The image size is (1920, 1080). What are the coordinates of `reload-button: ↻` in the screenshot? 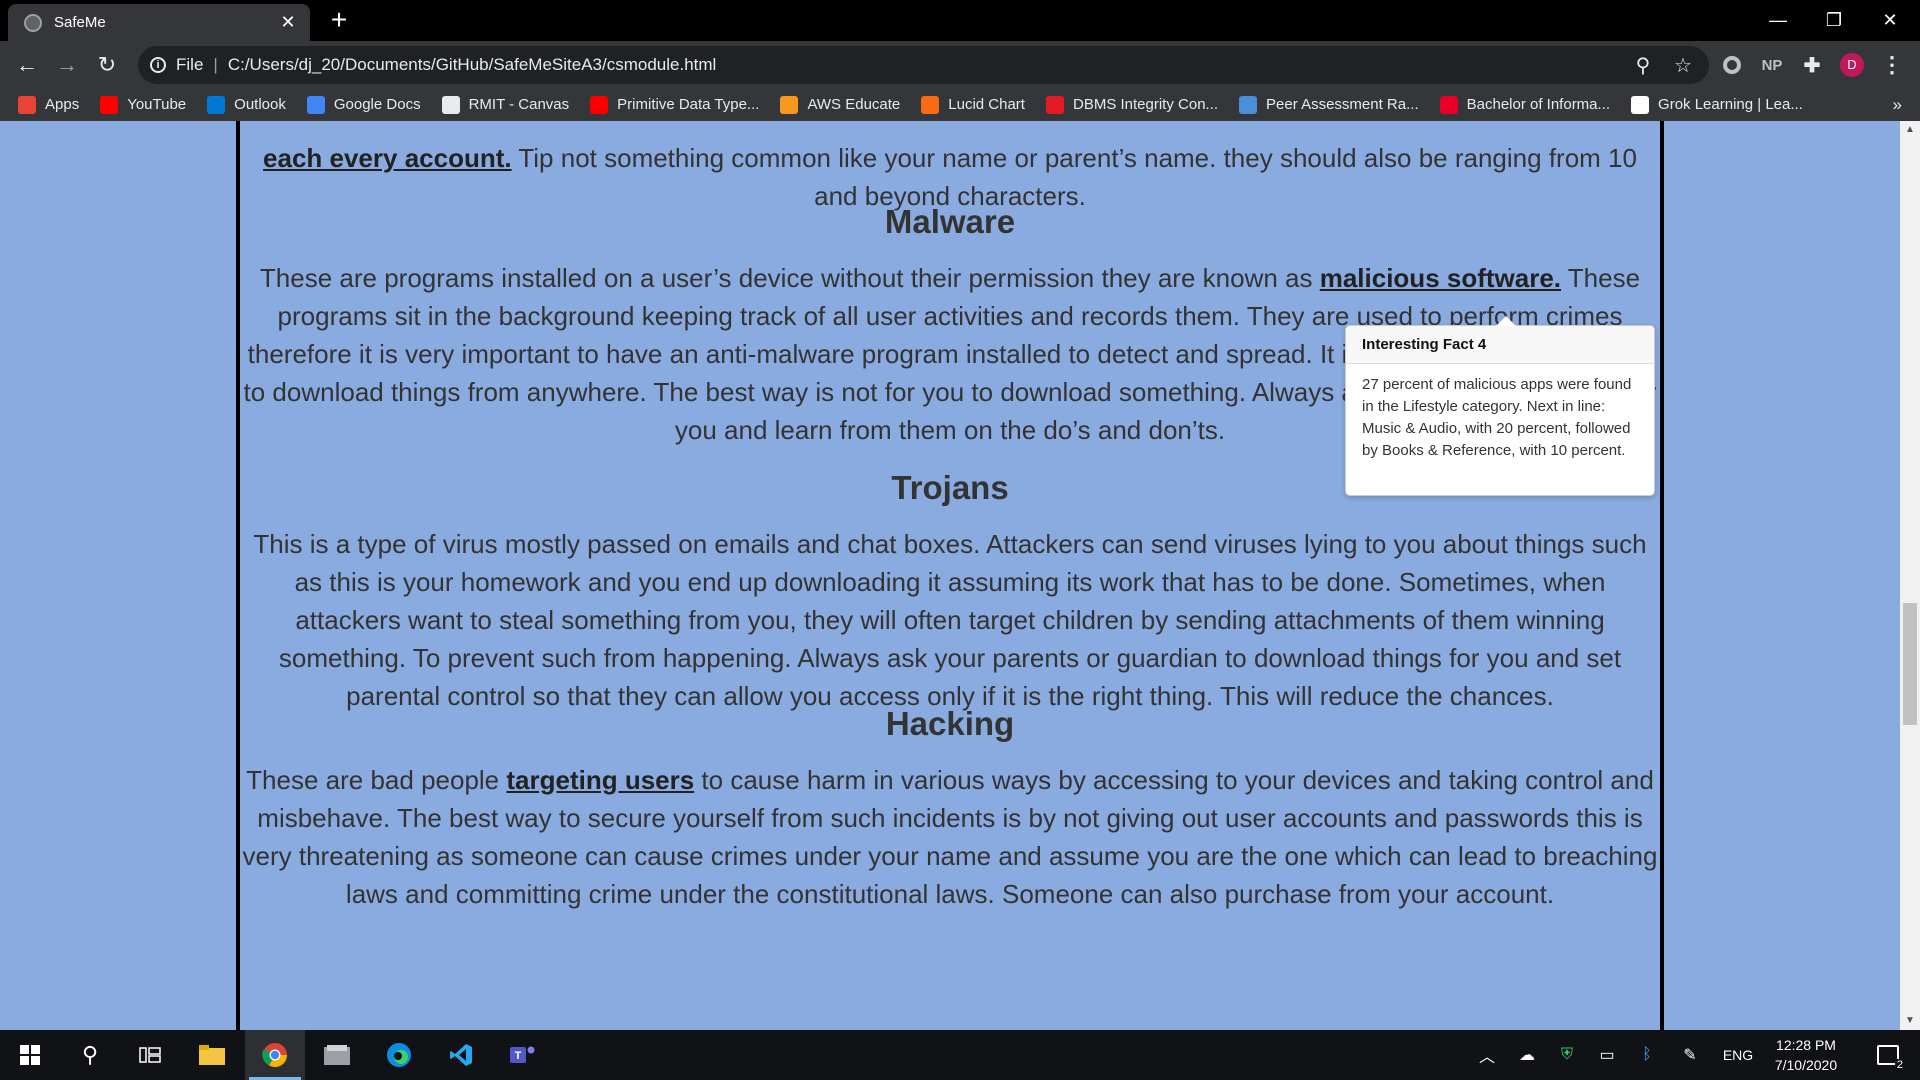 It's located at (107, 65).